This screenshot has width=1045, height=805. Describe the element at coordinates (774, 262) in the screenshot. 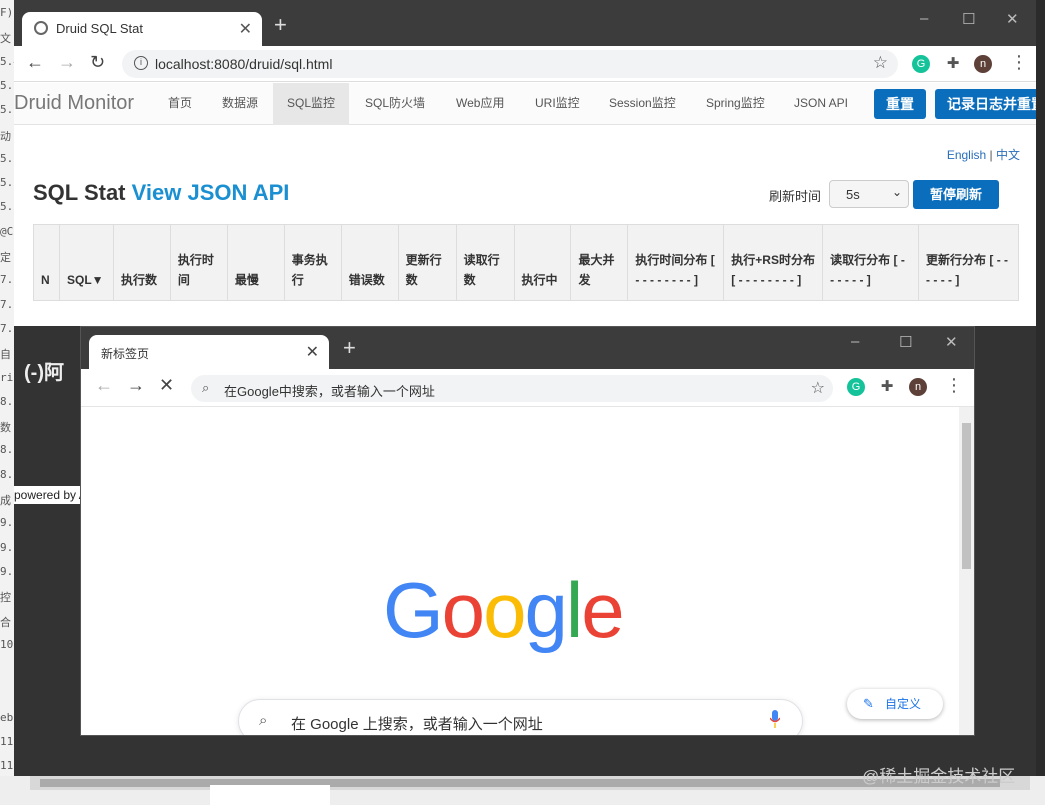

I see `column-header: 执行+RS时分布 [ - - - - - - - - ]` at that location.